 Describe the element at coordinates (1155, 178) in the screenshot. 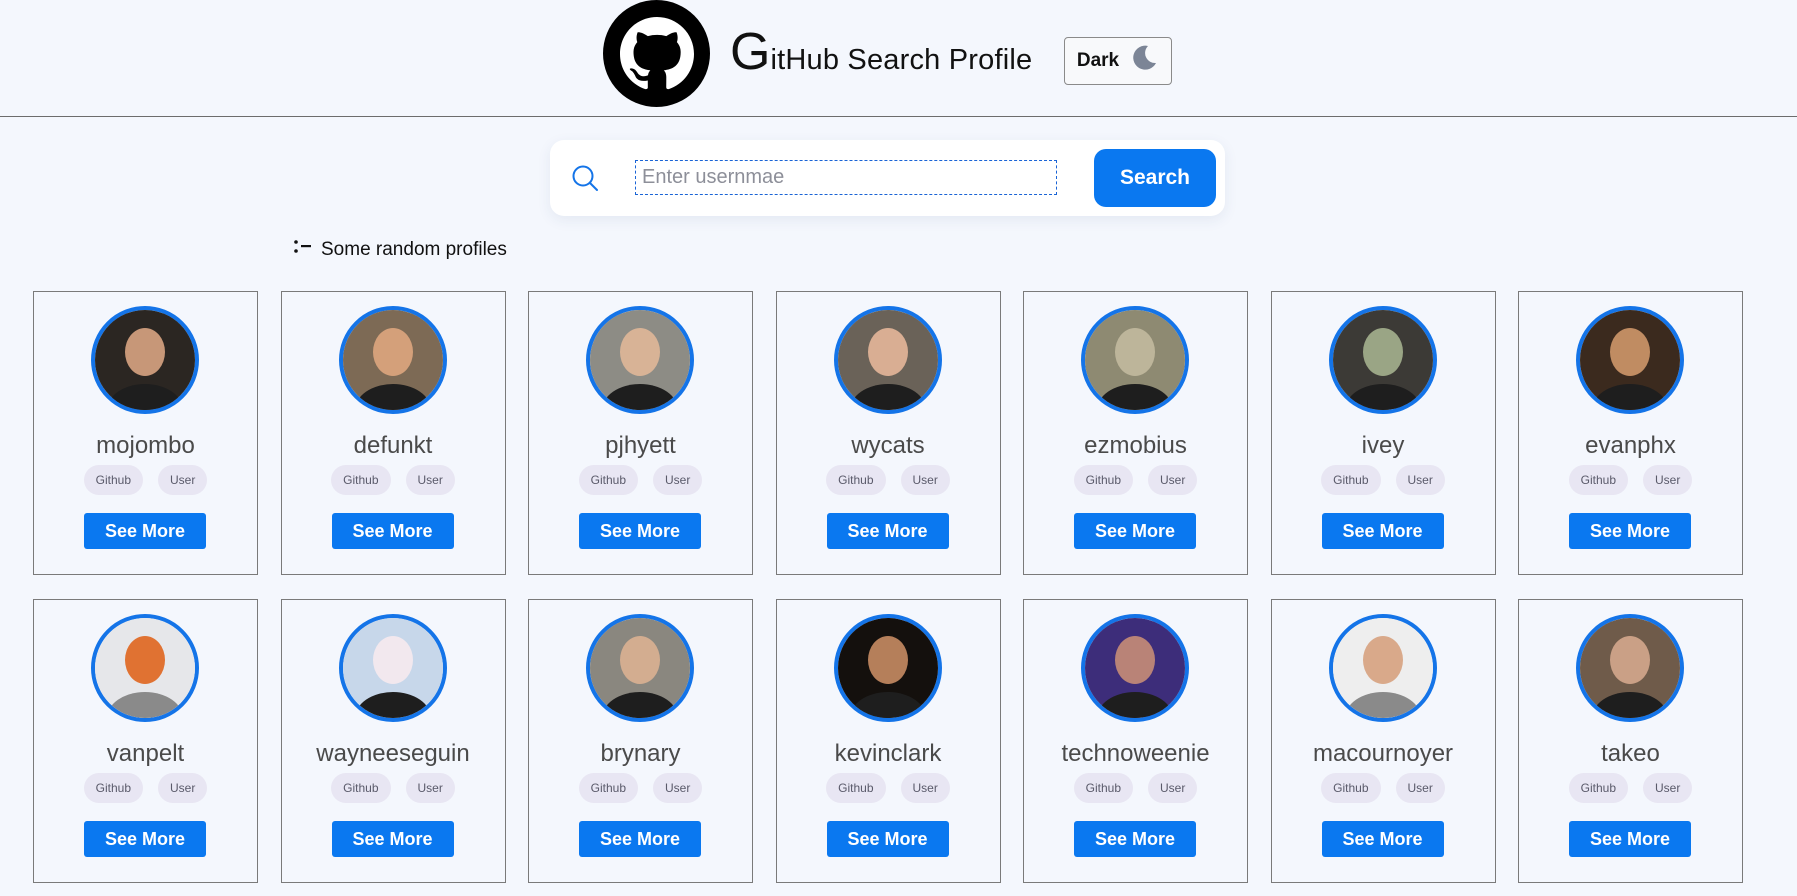

I see `search-button: Search` at that location.